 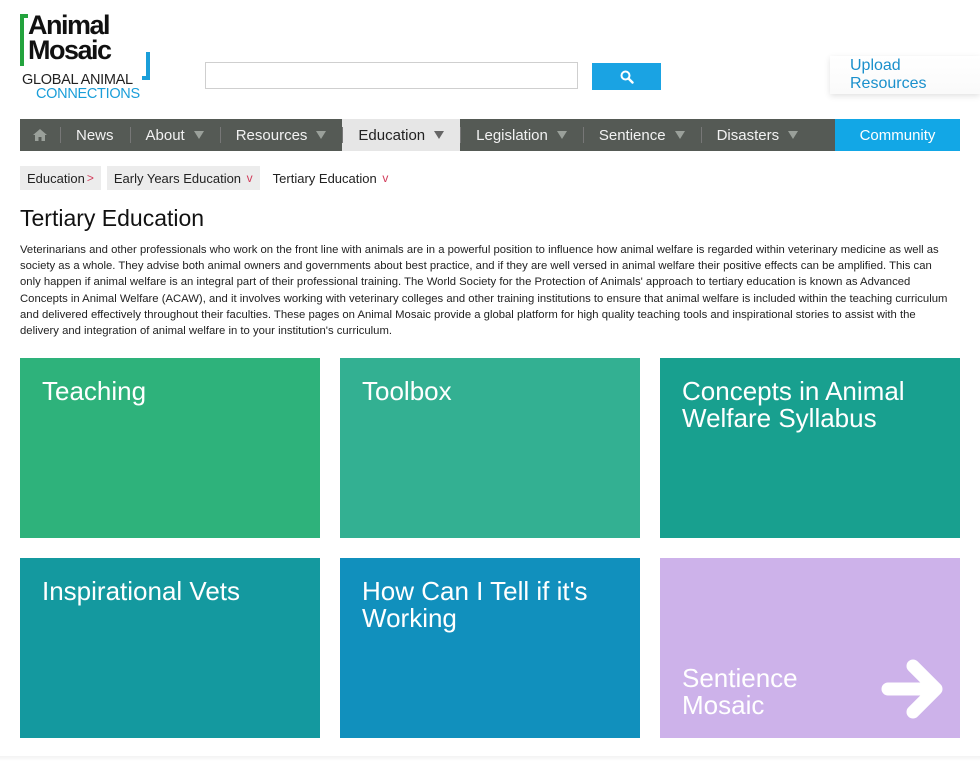 What do you see at coordinates (897, 135) in the screenshot?
I see `nav-community: Community` at bounding box center [897, 135].